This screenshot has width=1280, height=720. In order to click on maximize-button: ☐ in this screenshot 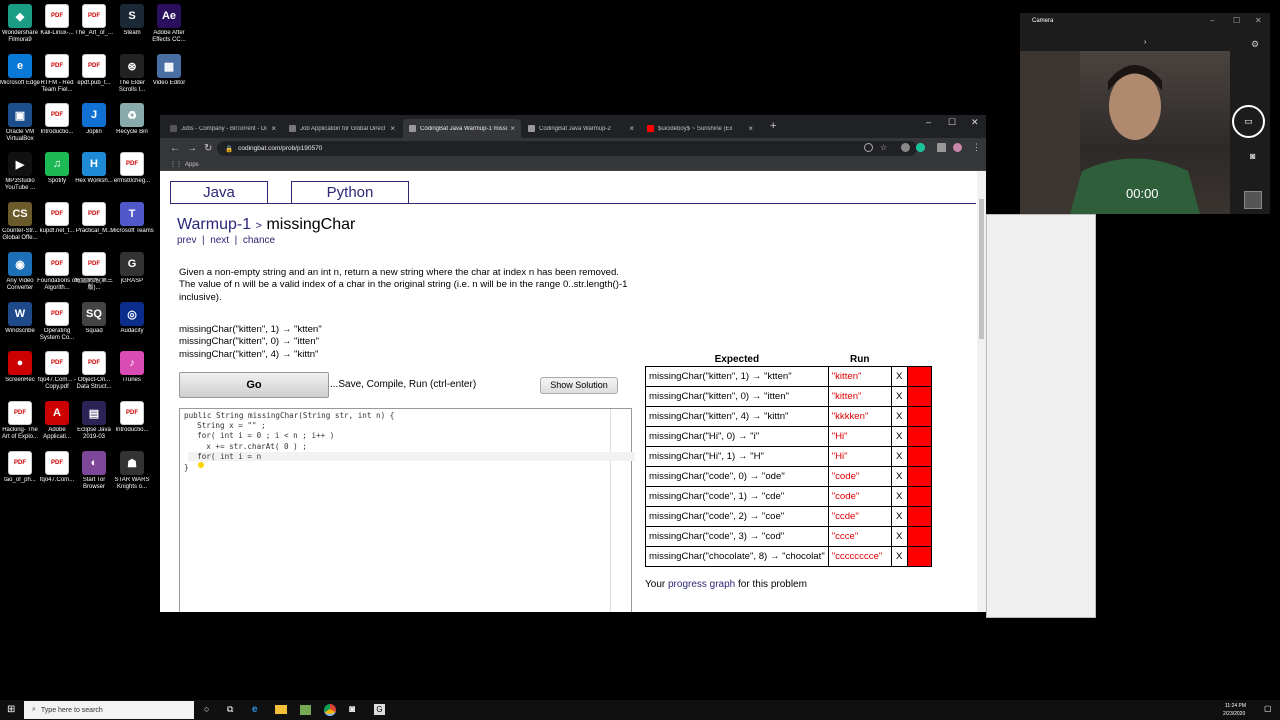, I will do `click(952, 122)`.